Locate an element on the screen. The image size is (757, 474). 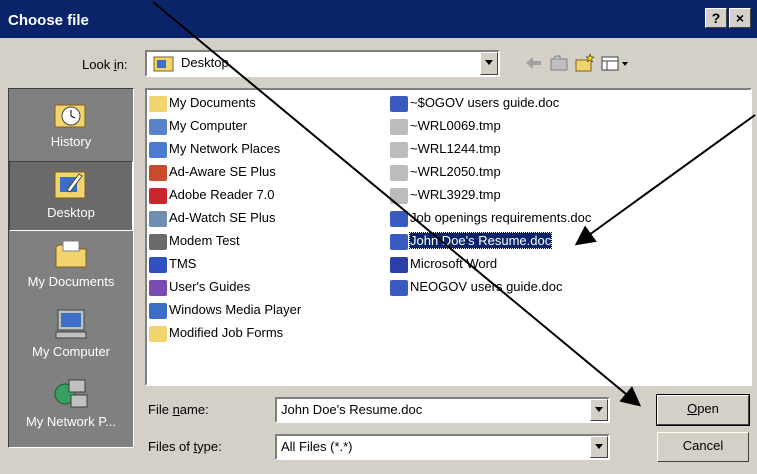
file-list-item: ~WRL3929.tmp is located at coordinates (445, 195).